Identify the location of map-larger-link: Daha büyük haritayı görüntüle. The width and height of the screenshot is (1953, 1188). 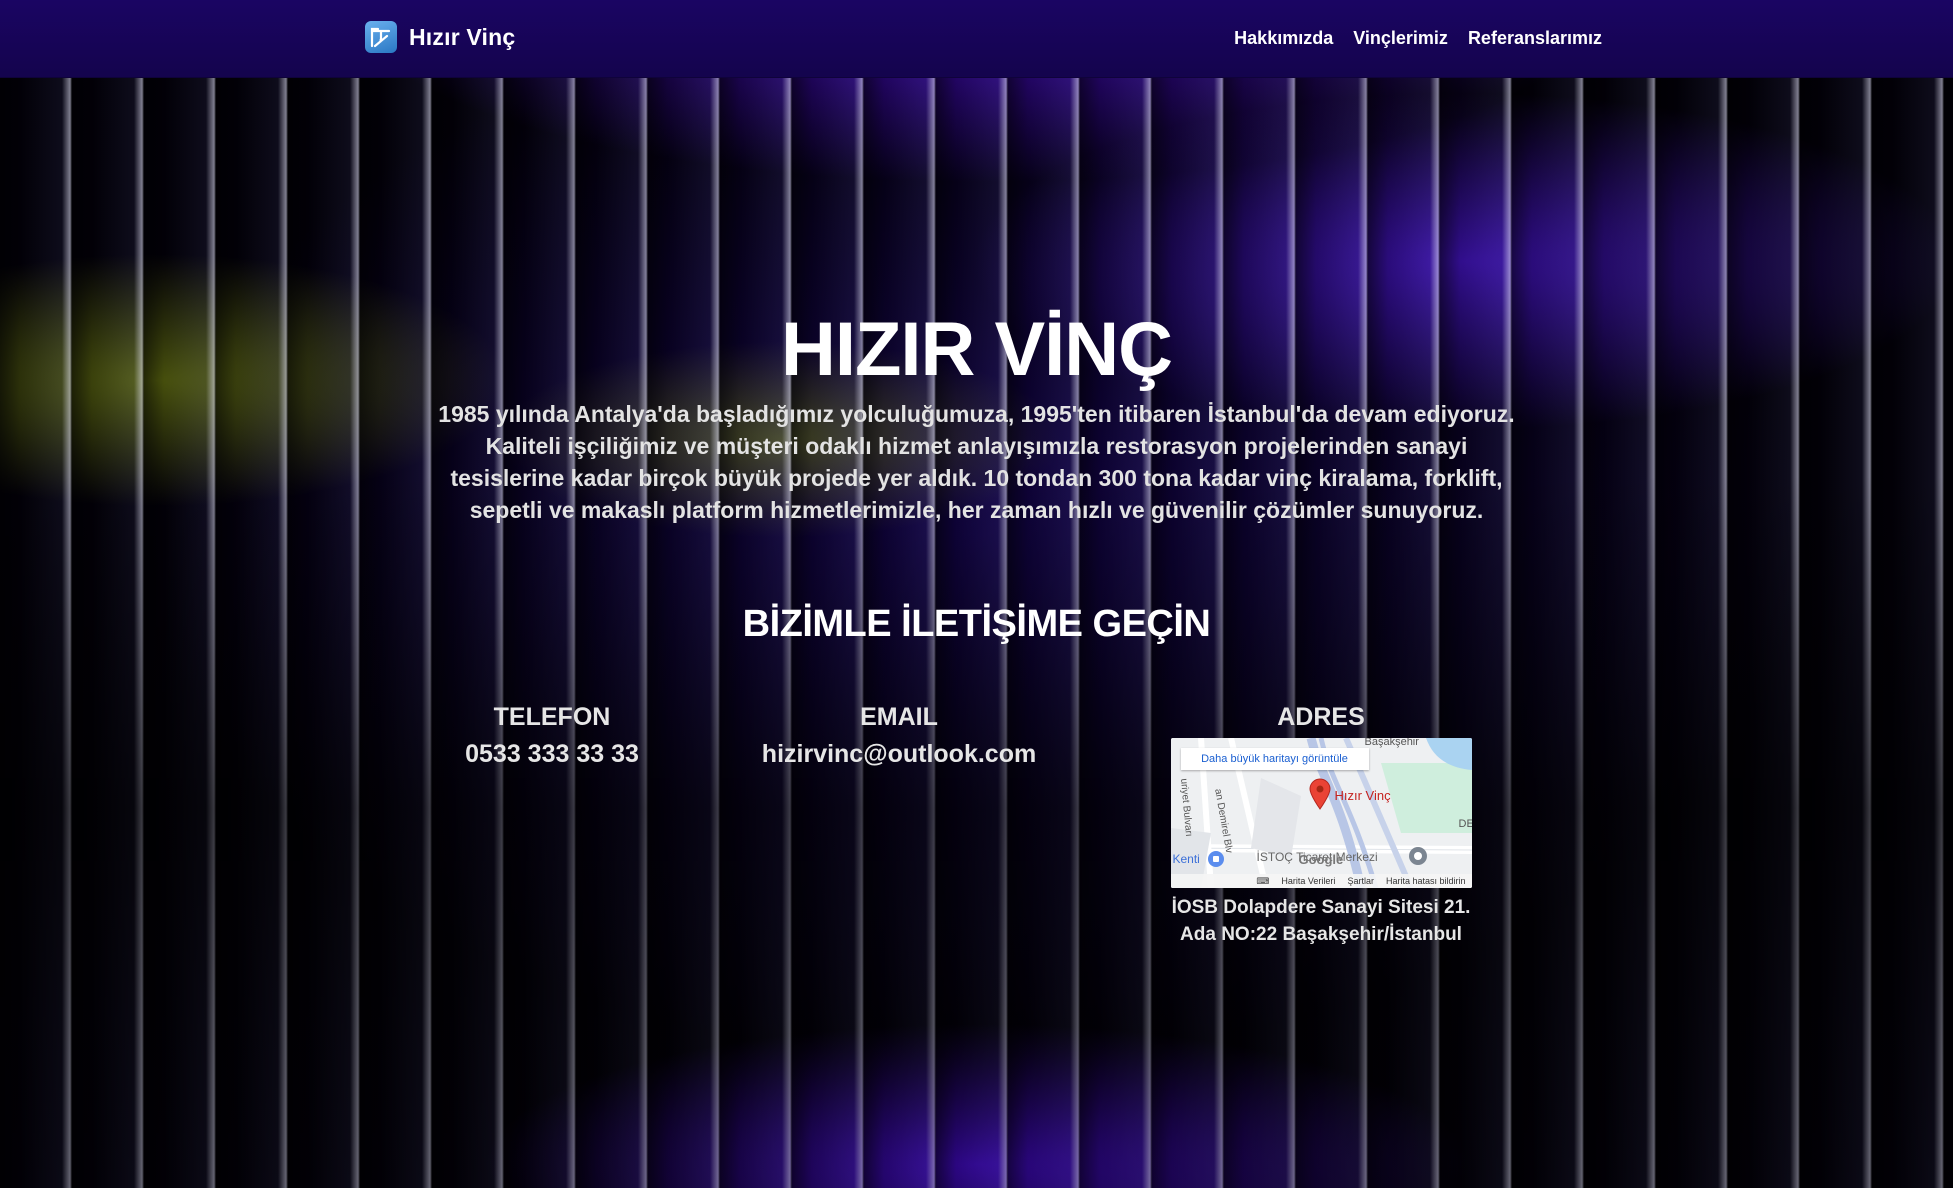
(1274, 759).